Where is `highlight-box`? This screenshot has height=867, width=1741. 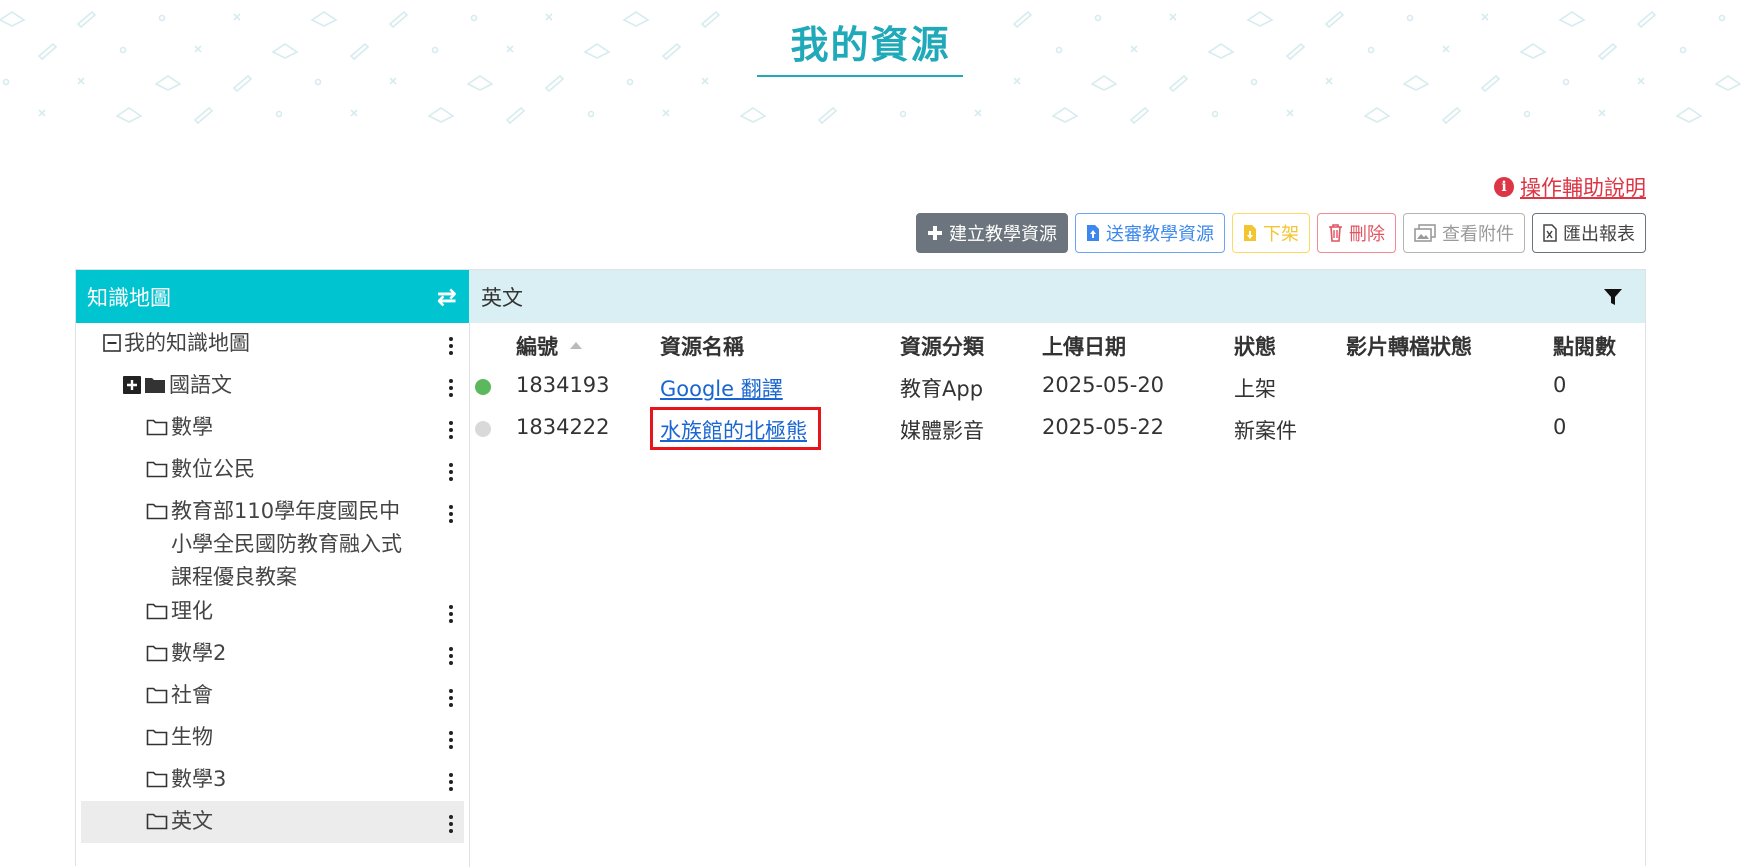
highlight-box is located at coordinates (735, 428).